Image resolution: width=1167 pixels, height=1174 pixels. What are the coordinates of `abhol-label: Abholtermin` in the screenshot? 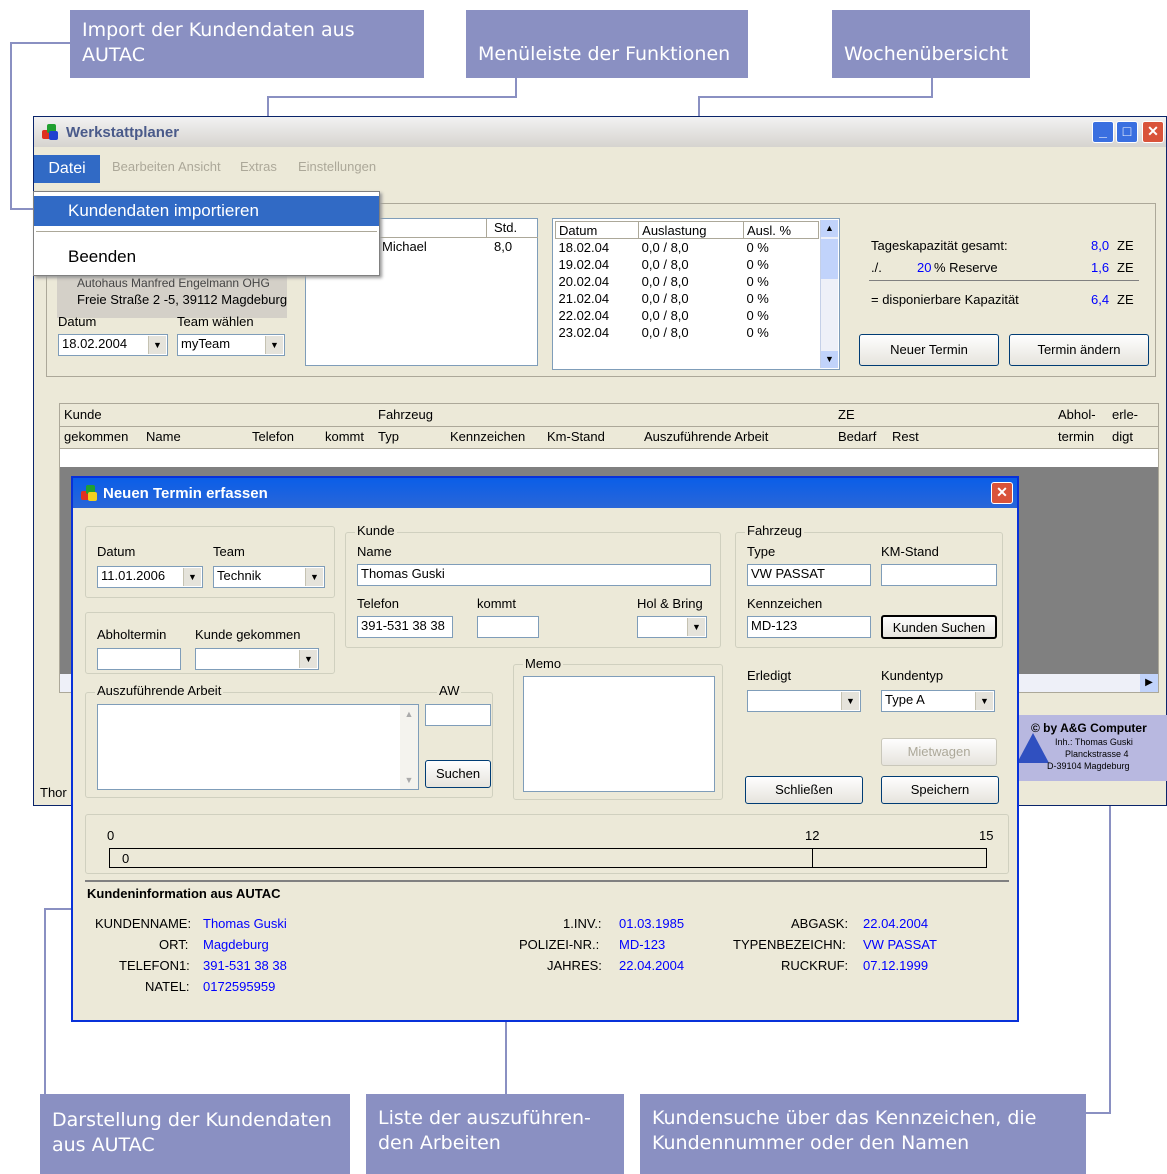 It's located at (132, 634).